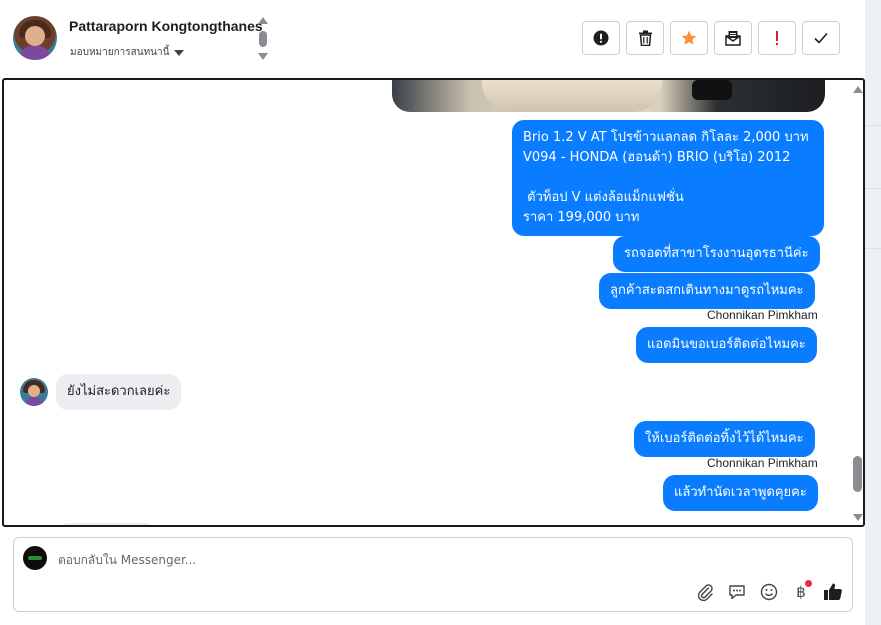 Image resolution: width=881 pixels, height=625 pixels. I want to click on message-bubble-outgoing: ลูกค้าสะดสกเดินทางมาดูรถไหมคะ, so click(707, 291).